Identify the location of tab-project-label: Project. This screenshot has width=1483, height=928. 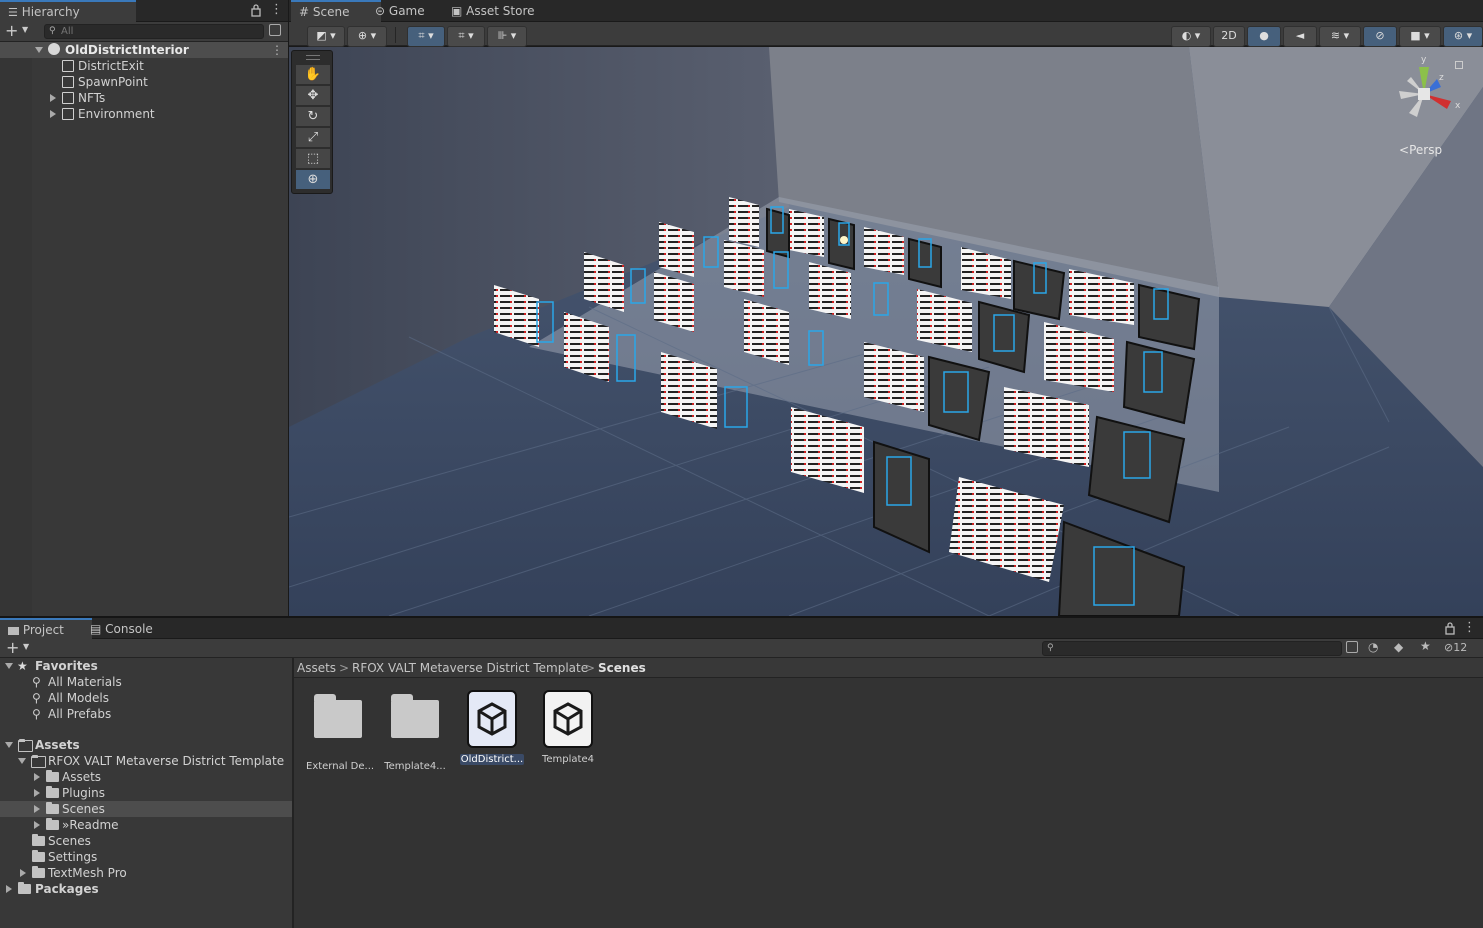
(43, 630).